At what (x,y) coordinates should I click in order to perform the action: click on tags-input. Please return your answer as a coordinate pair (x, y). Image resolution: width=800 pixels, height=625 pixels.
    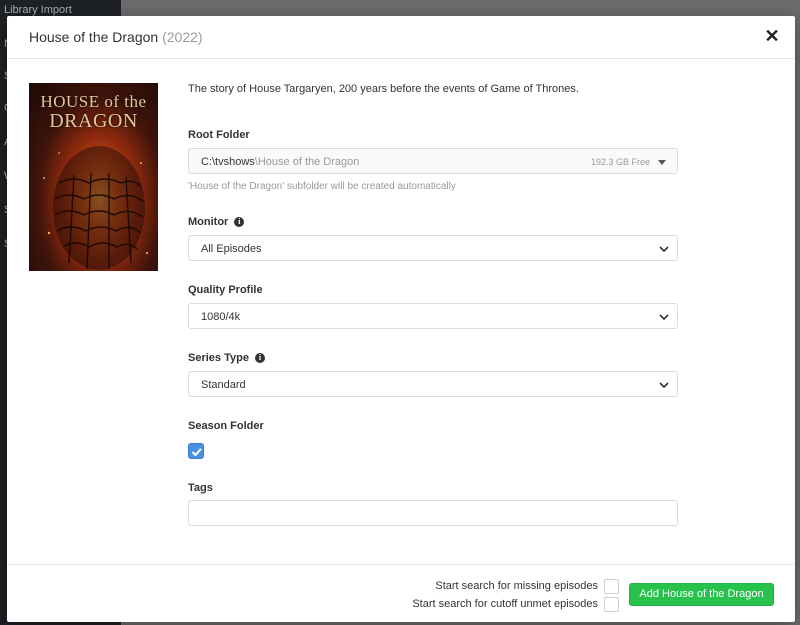
    Looking at the image, I should click on (433, 513).